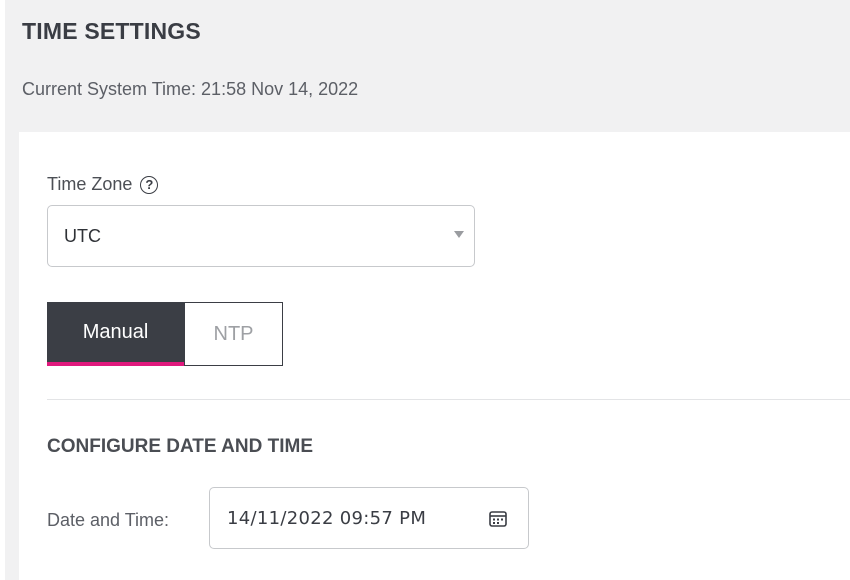 The height and width of the screenshot is (580, 850). Describe the element at coordinates (498, 518) in the screenshot. I see `calendar-icon` at that location.